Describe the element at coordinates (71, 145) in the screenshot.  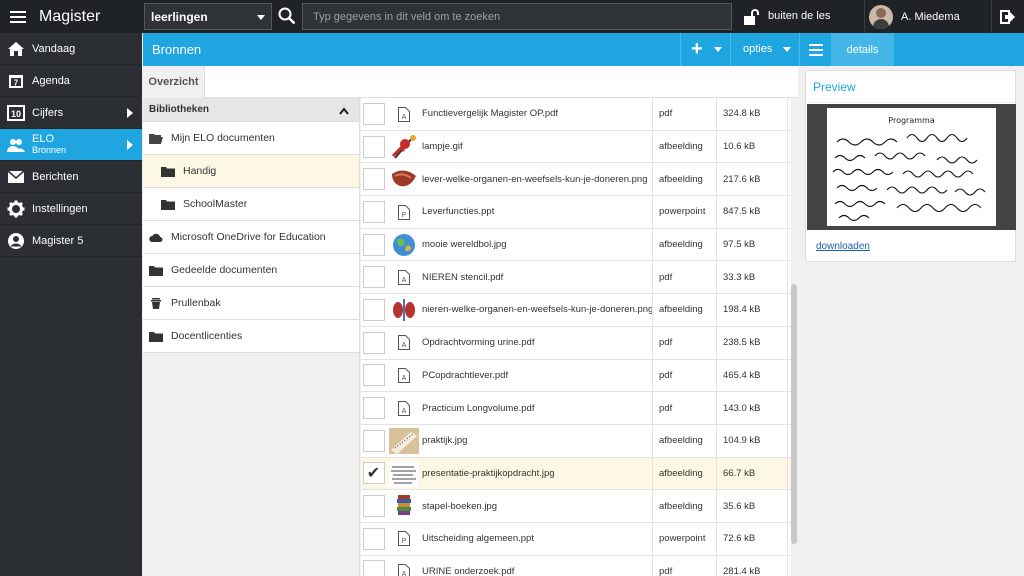
I see `sidebar-item-elo: ELO Bronnen` at that location.